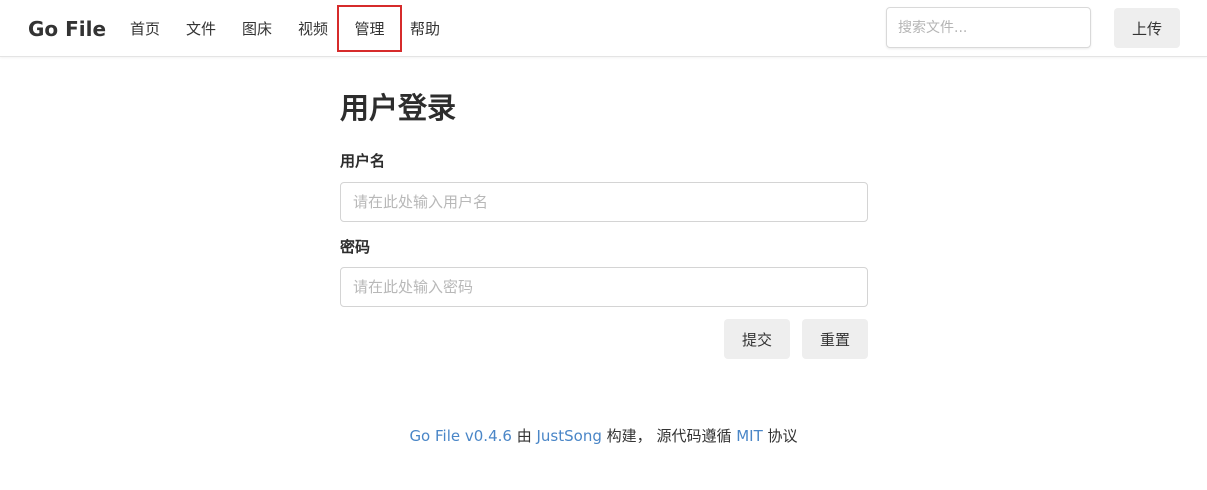 The image size is (1207, 490). Describe the element at coordinates (313, 28) in the screenshot. I see `nav-item-videos: 视频` at that location.